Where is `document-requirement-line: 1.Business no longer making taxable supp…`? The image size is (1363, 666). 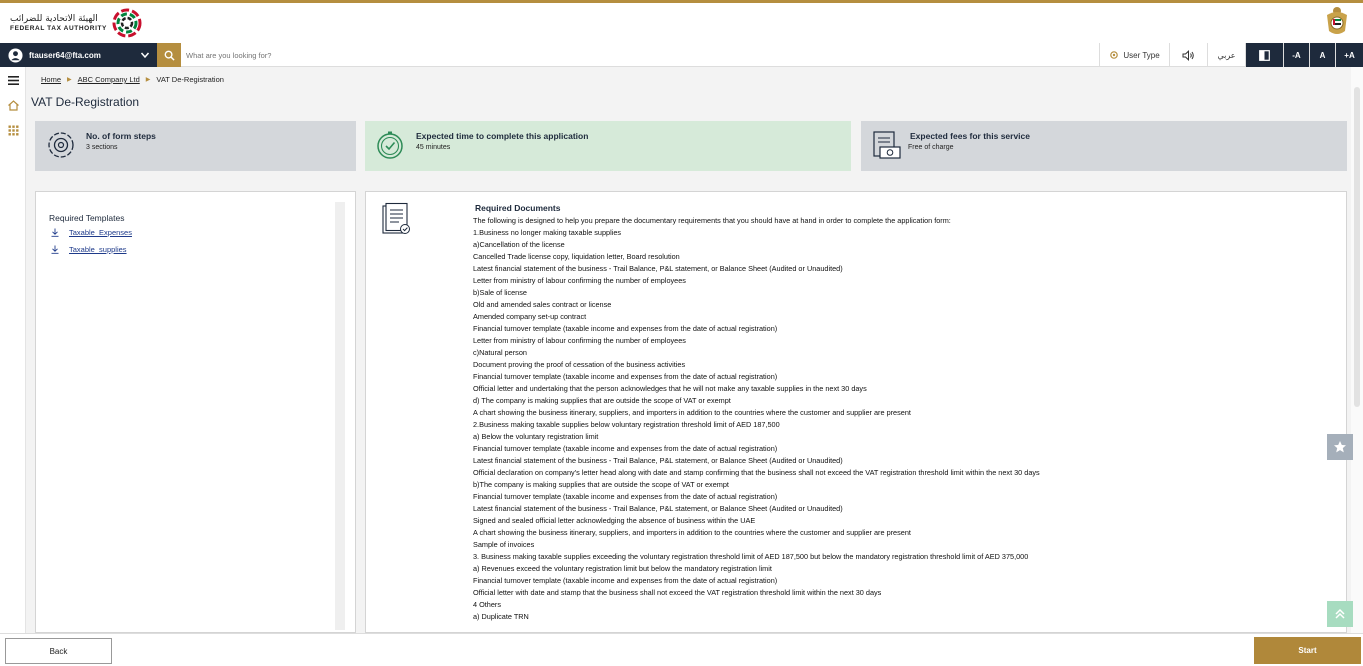 document-requirement-line: 1.Business no longer making taxable supp… is located at coordinates (547, 232).